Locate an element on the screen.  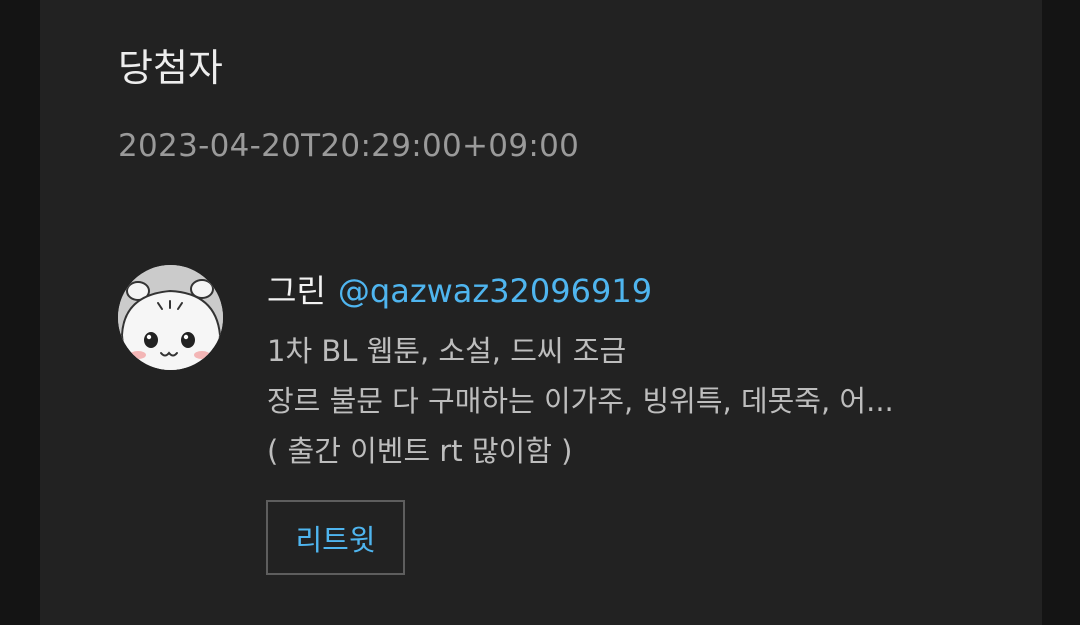
hamster-avatar-icon is located at coordinates (170, 317).